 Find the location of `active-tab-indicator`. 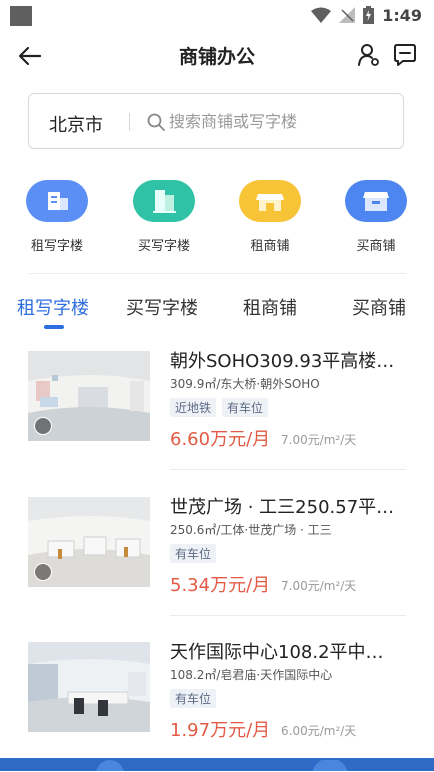

active-tab-indicator is located at coordinates (54, 327).